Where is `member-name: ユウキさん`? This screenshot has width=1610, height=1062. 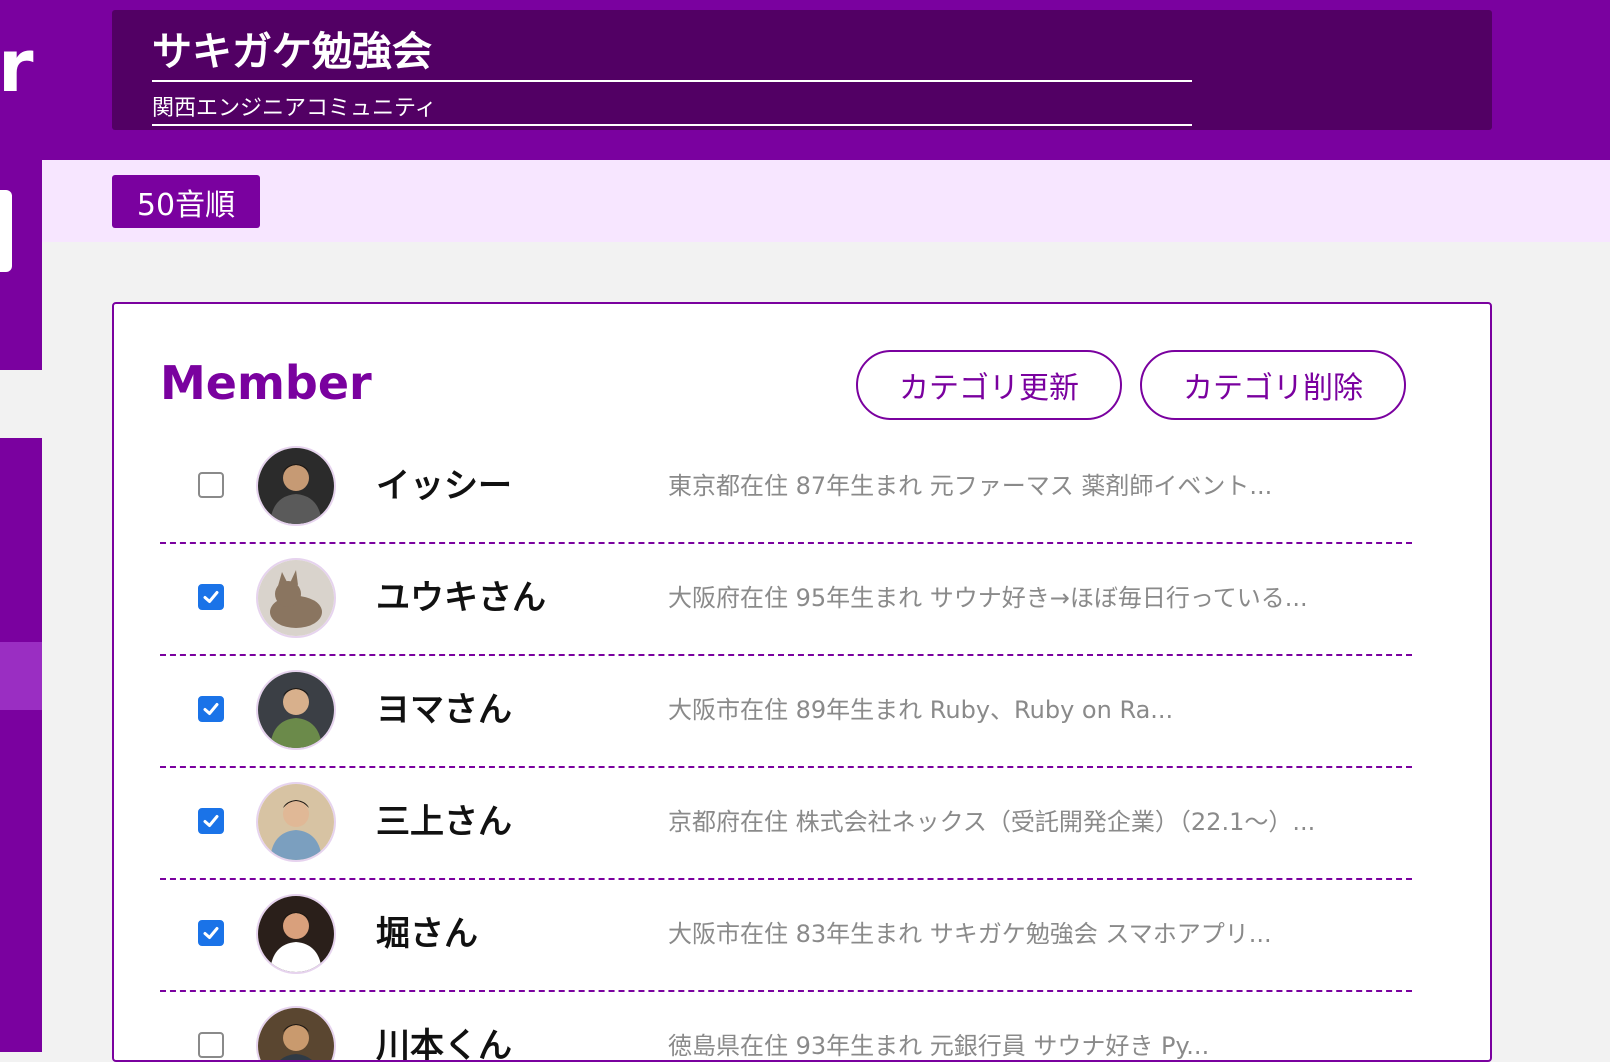
member-name: ユウキさん is located at coordinates (461, 598).